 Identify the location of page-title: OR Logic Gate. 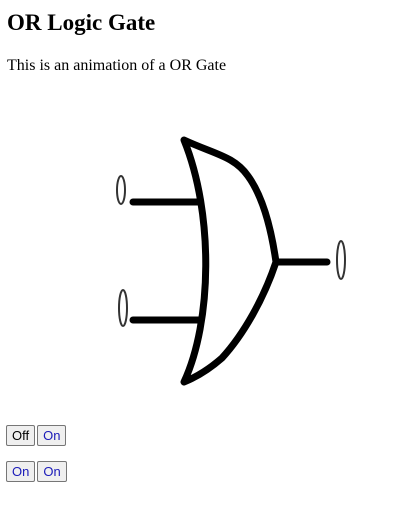
(81, 22).